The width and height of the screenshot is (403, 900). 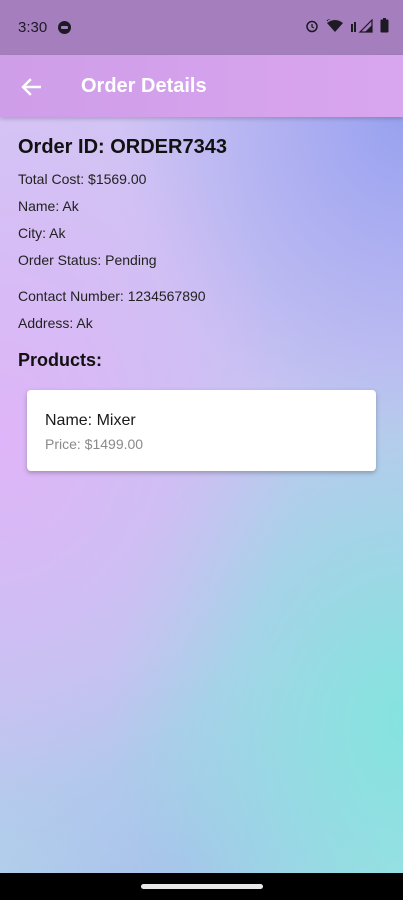 What do you see at coordinates (347, 25) in the screenshot?
I see `status-icons` at bounding box center [347, 25].